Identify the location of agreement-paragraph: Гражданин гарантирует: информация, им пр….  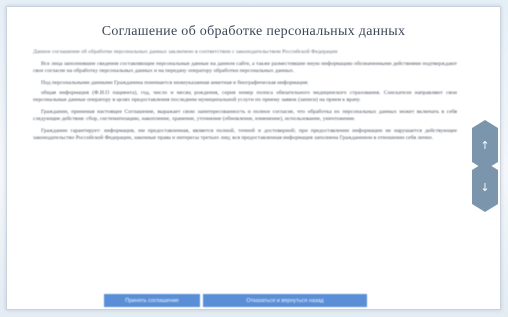
(245, 134).